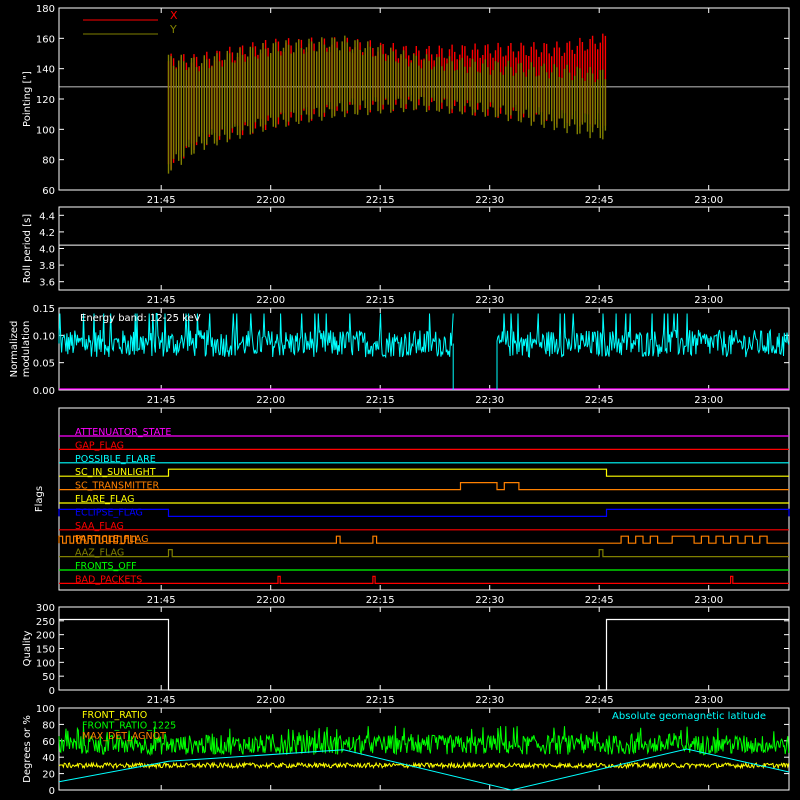 This screenshot has height=800, width=800. Describe the element at coordinates (45, 130) in the screenshot. I see `pointing-ytick-label: 100` at that location.